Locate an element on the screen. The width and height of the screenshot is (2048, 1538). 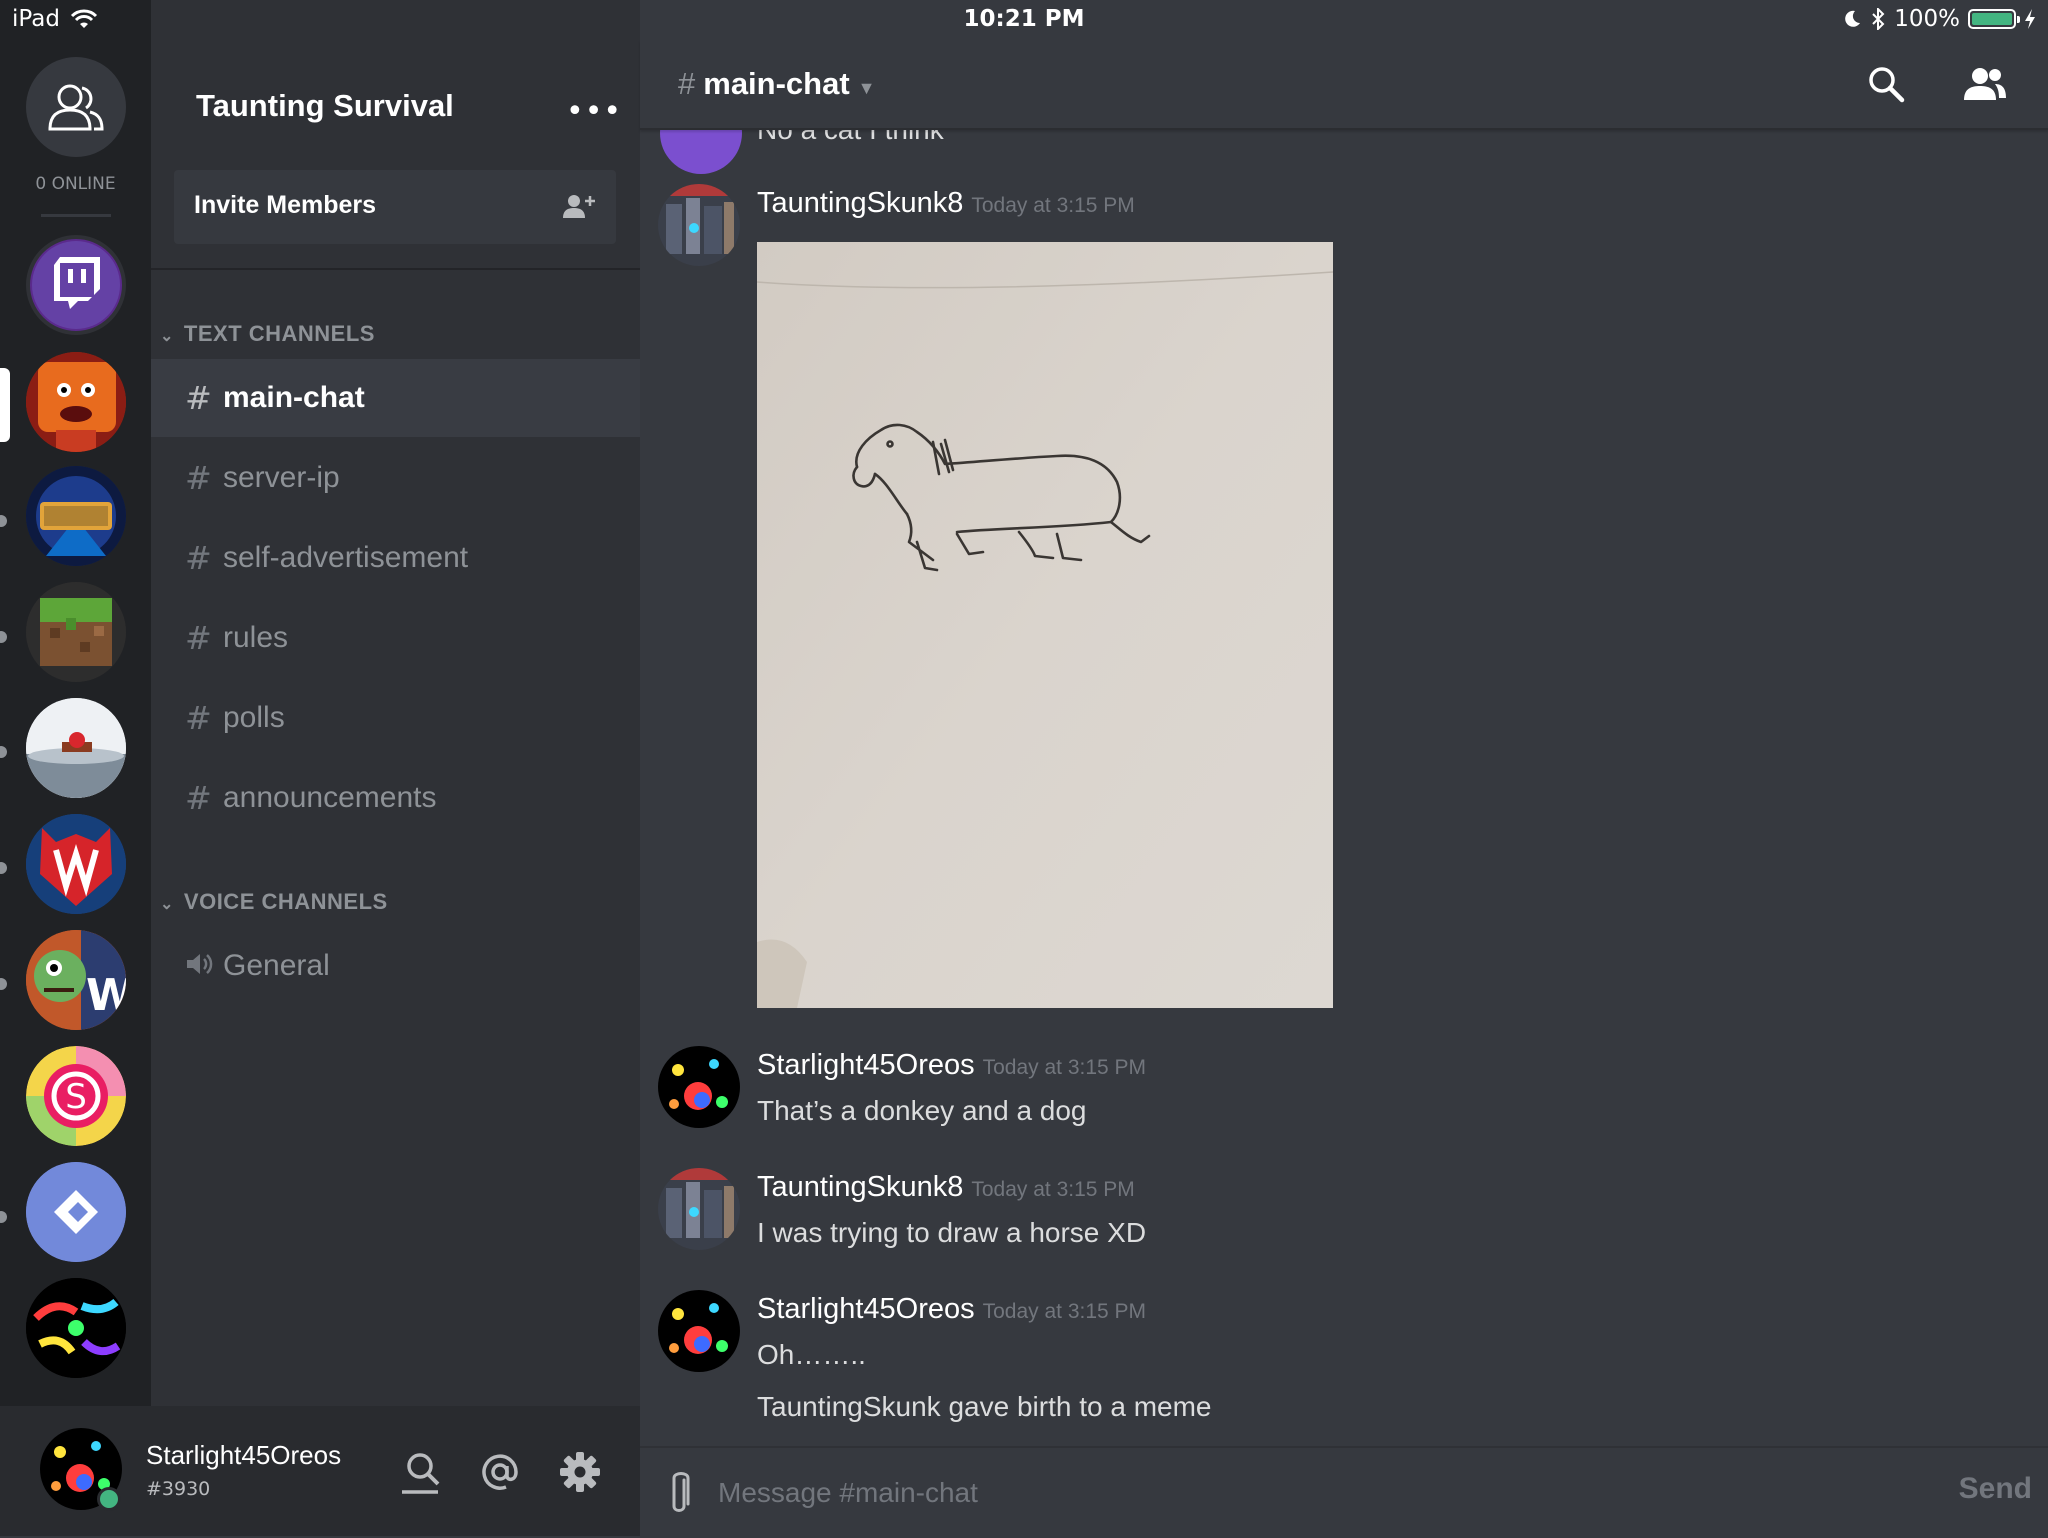
add-user-icon is located at coordinates (579, 206).